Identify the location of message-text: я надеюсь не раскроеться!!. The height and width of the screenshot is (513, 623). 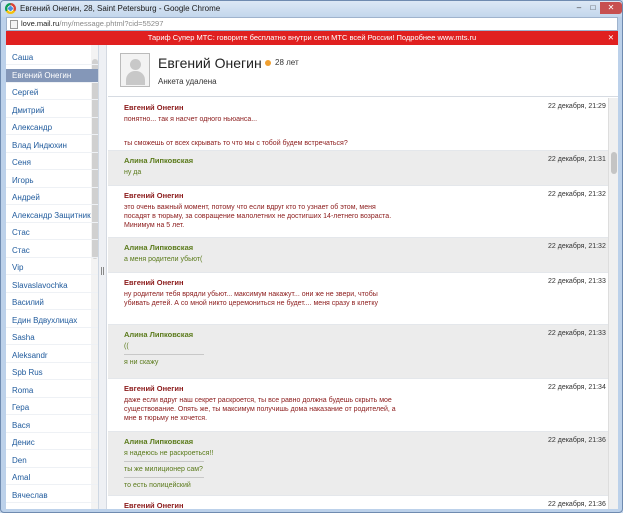
(169, 453).